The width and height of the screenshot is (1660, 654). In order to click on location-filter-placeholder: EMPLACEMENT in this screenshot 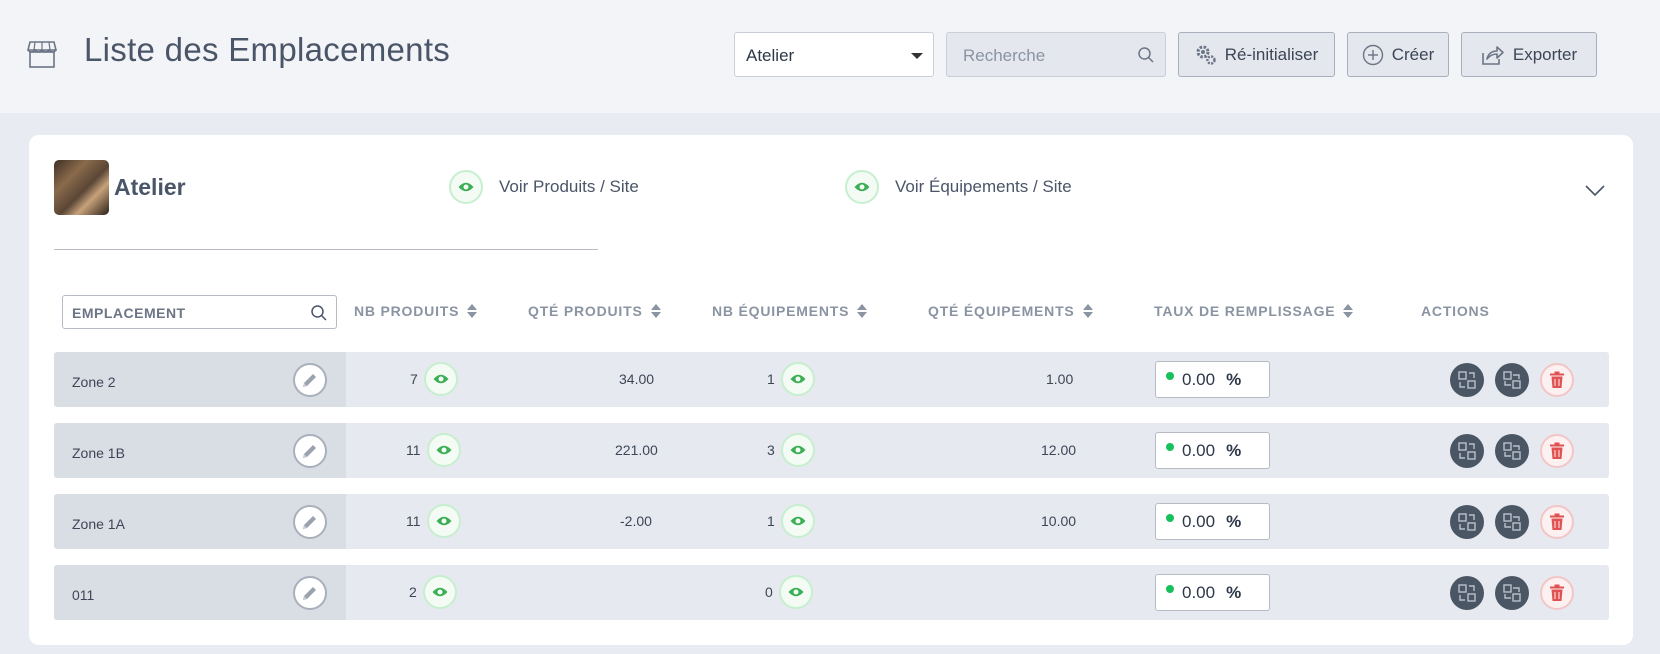, I will do `click(129, 313)`.